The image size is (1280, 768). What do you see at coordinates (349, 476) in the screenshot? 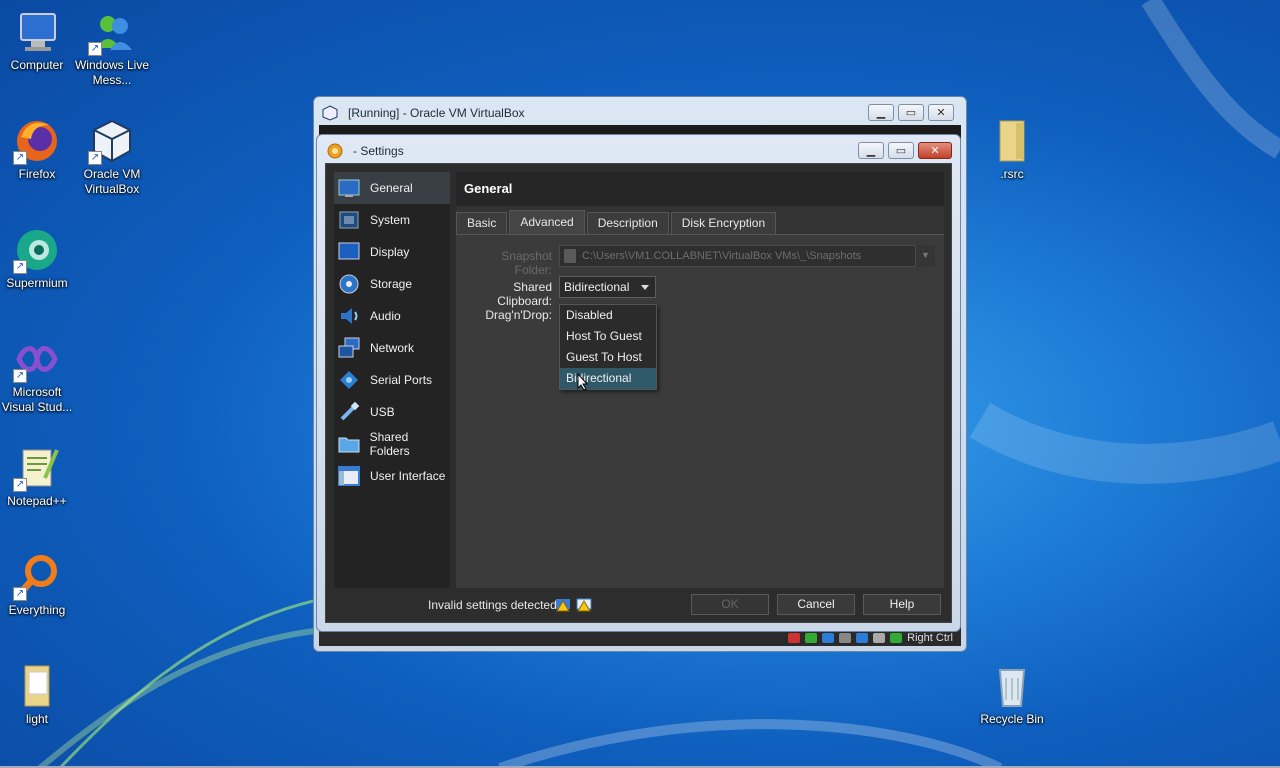
I see `user-interface-icon` at bounding box center [349, 476].